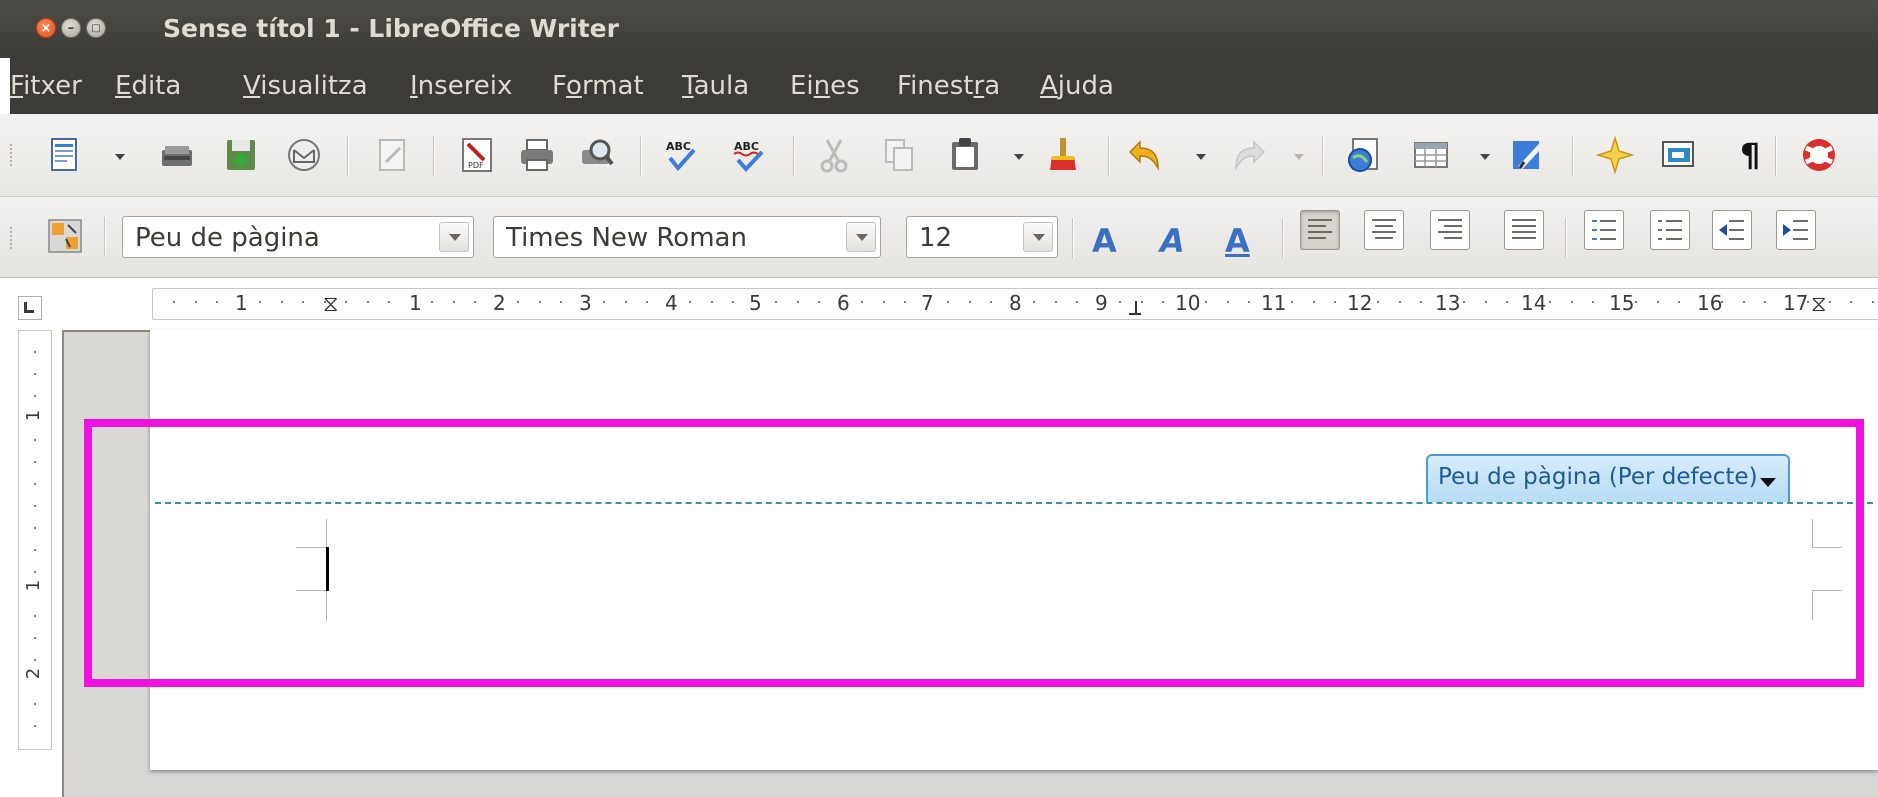 This screenshot has height=797, width=1878. I want to click on font-size-value: 12, so click(936, 238).